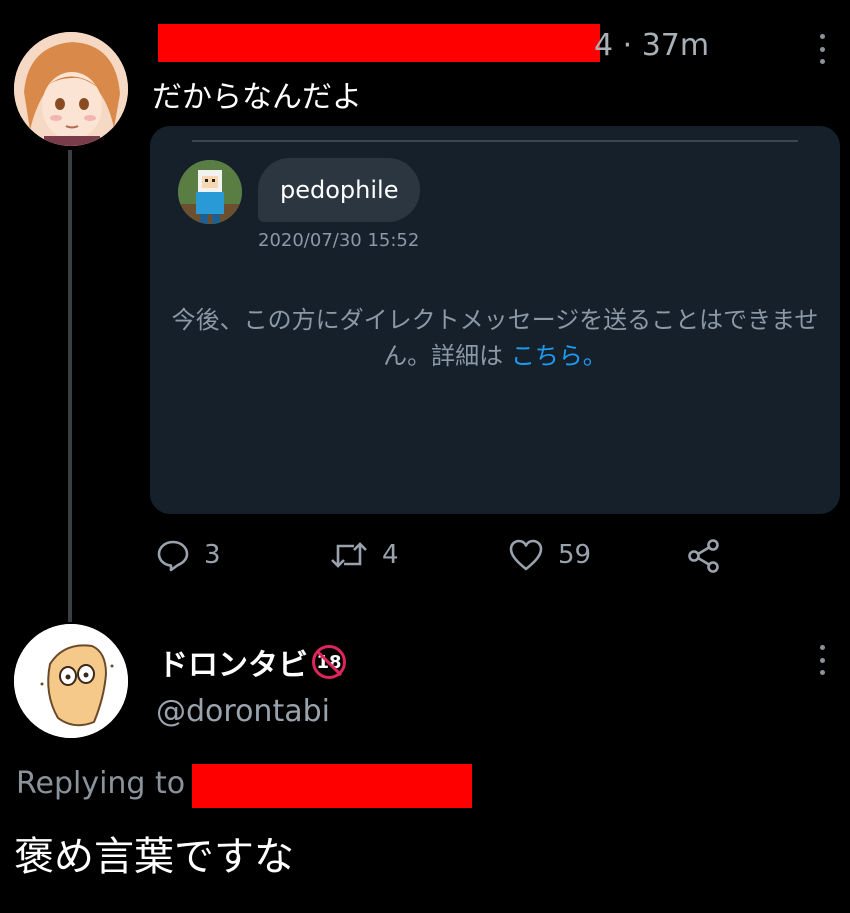  Describe the element at coordinates (173, 556) in the screenshot. I see `reply-icon` at that location.